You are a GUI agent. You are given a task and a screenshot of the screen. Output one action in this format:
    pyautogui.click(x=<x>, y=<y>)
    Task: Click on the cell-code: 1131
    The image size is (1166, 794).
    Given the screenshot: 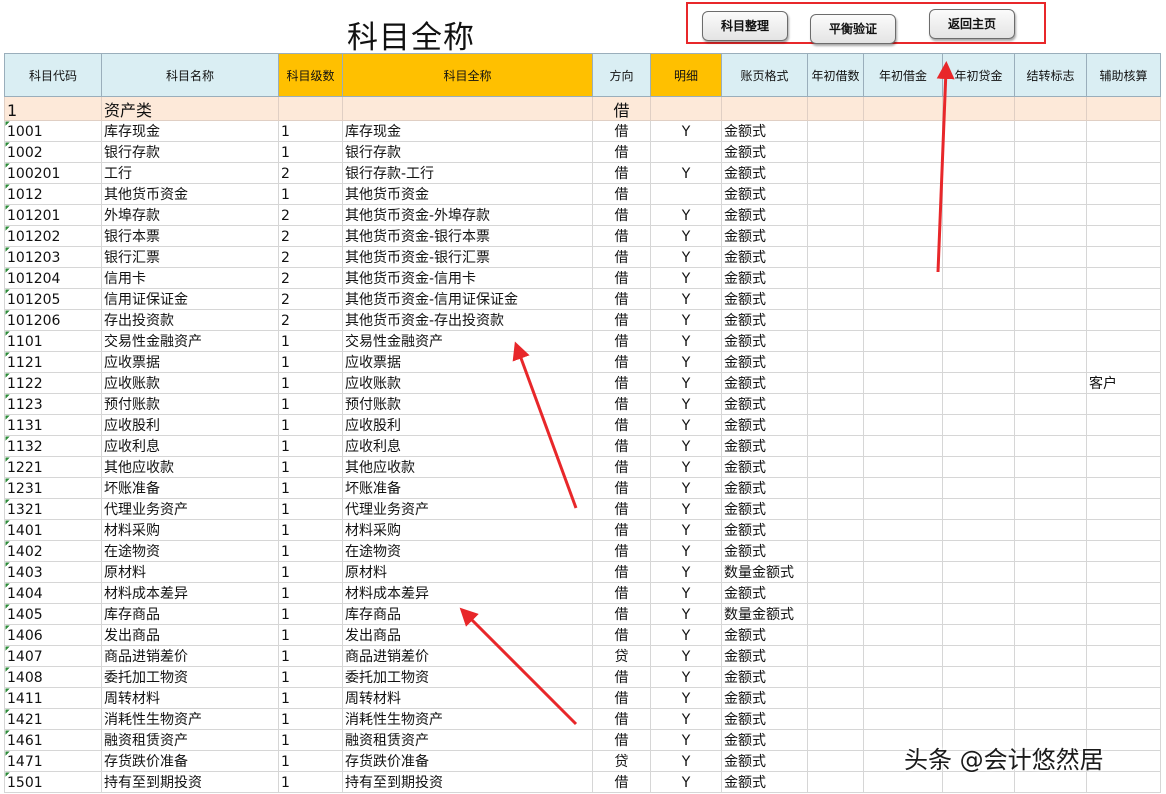 What is the action you would take?
    pyautogui.click(x=53, y=425)
    